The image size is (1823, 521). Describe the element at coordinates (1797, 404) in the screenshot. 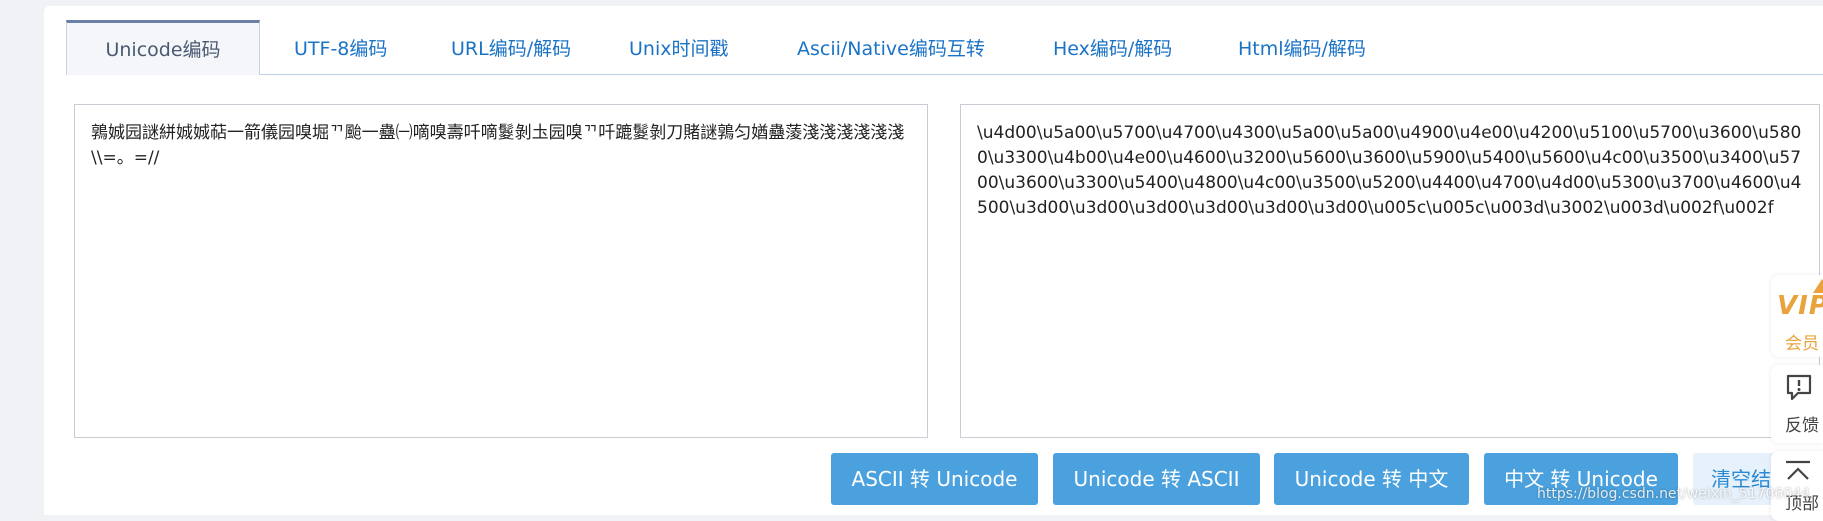

I see `feedback-widget: 反馈` at that location.